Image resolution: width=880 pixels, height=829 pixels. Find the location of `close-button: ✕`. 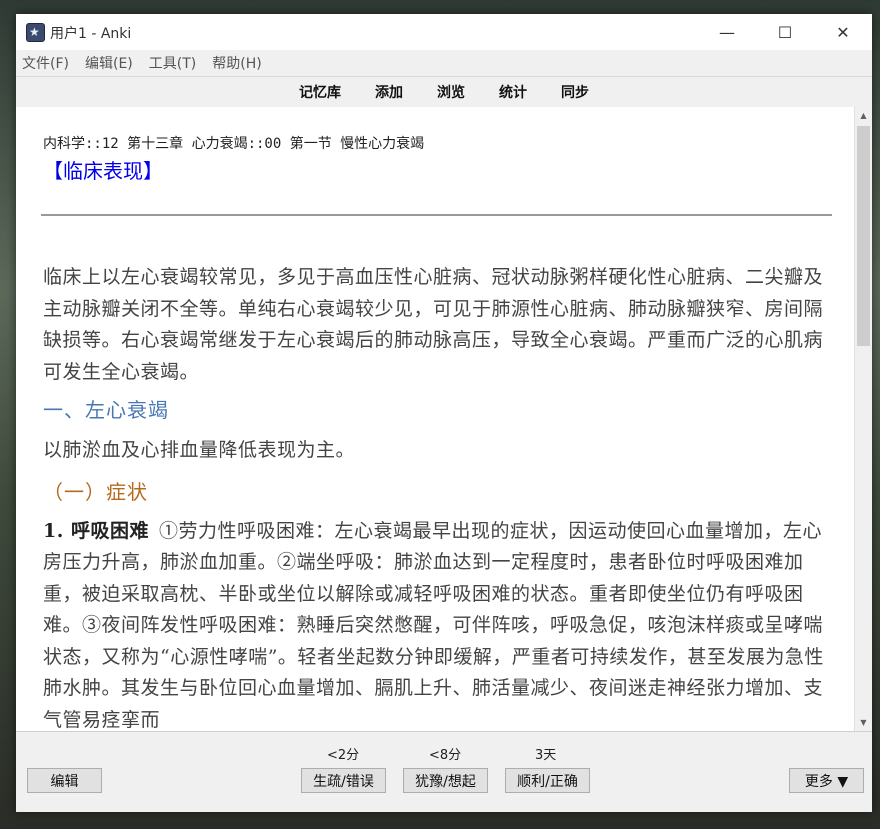

close-button: ✕ is located at coordinates (843, 32).